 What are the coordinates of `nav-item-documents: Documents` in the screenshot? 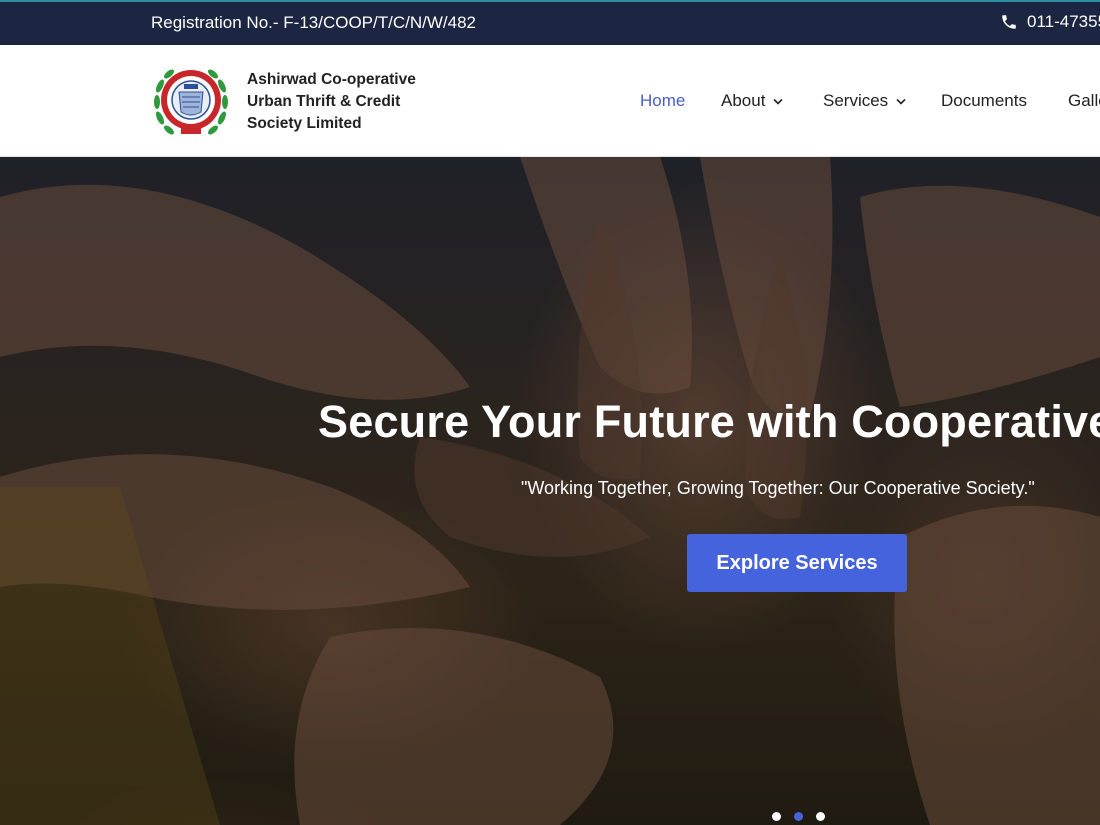 It's located at (984, 101).